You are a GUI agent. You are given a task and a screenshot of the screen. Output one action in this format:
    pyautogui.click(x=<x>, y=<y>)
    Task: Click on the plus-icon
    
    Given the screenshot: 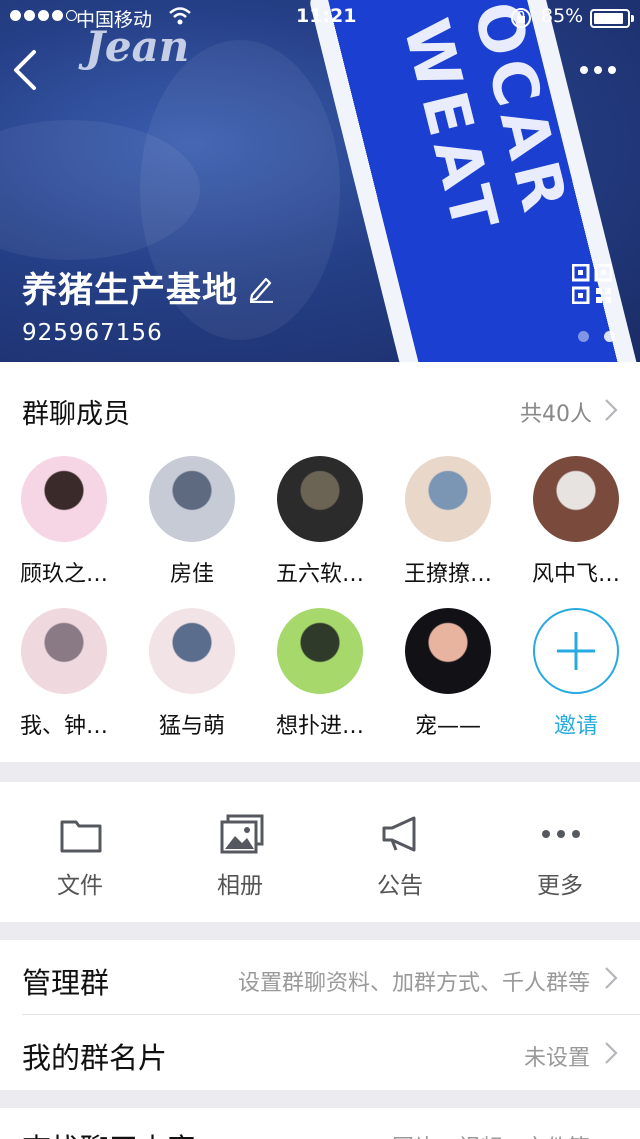 What is the action you would take?
    pyautogui.click(x=576, y=651)
    